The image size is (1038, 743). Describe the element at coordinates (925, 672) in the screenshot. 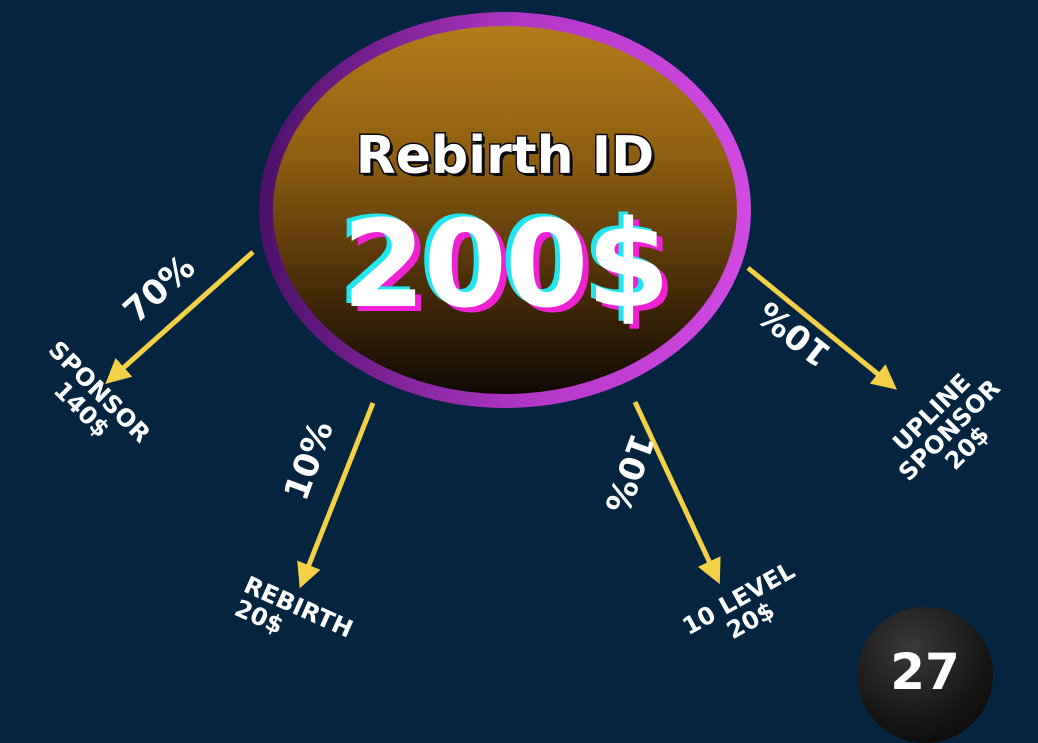

I see `page-number: 27` at that location.